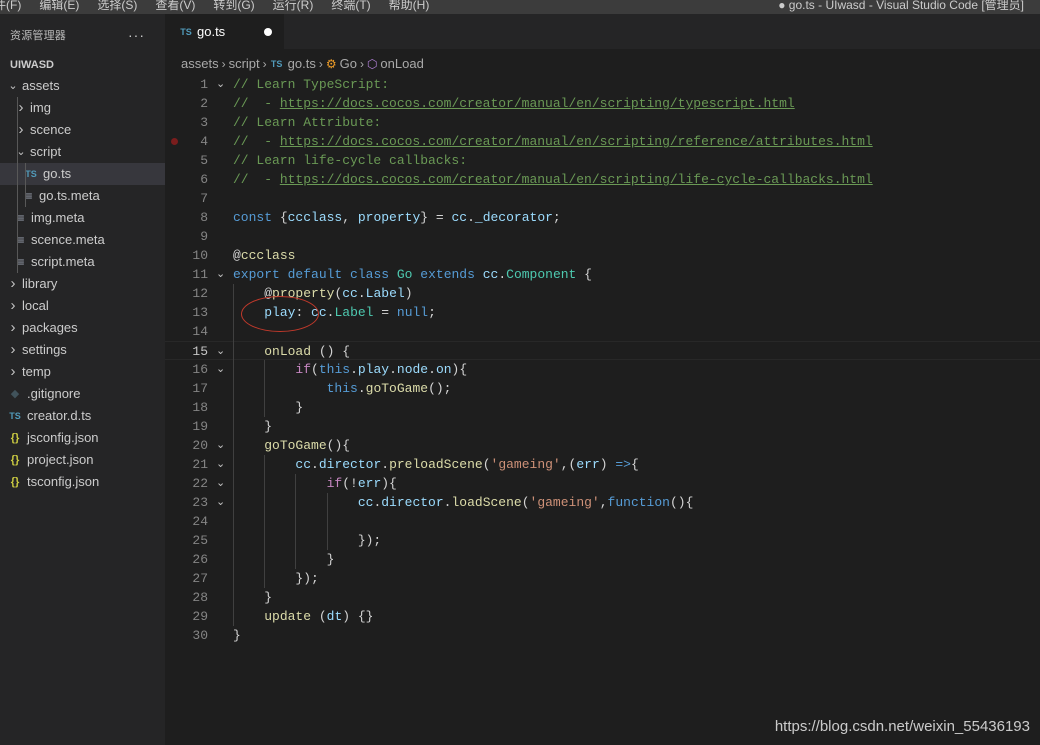 This screenshot has height=745, width=1040. What do you see at coordinates (200, 64) in the screenshot?
I see `breadcrumb-assets: assets` at bounding box center [200, 64].